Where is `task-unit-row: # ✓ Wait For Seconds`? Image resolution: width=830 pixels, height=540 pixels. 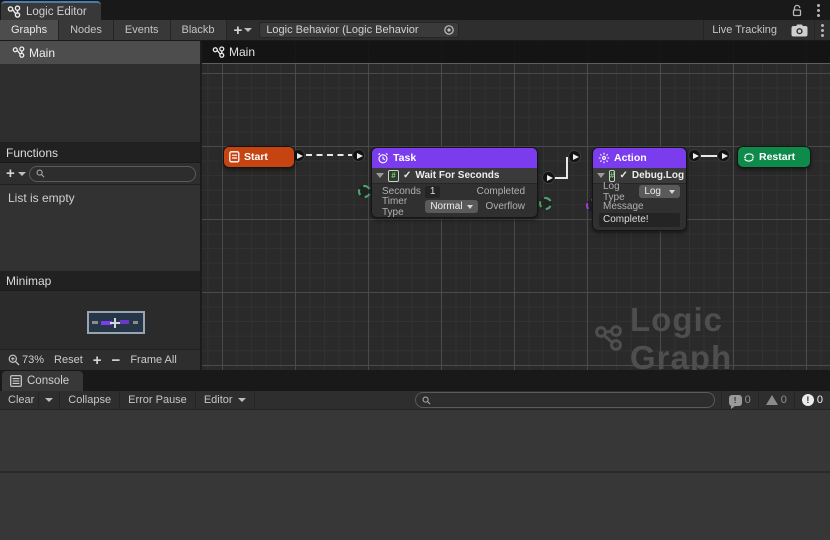
task-unit-row: # ✓ Wait For Seconds is located at coordinates (454, 176).